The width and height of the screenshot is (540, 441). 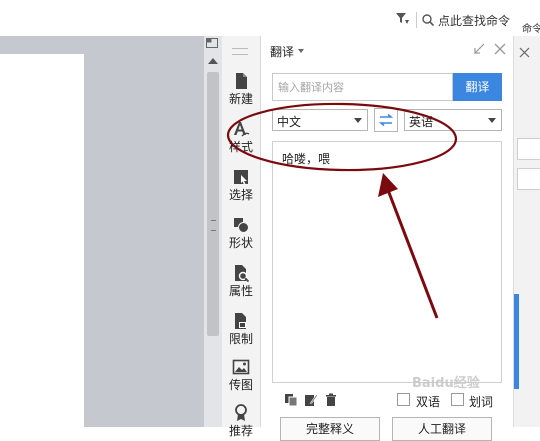 What do you see at coordinates (320, 120) in the screenshot?
I see `source-language-select: 中文` at bounding box center [320, 120].